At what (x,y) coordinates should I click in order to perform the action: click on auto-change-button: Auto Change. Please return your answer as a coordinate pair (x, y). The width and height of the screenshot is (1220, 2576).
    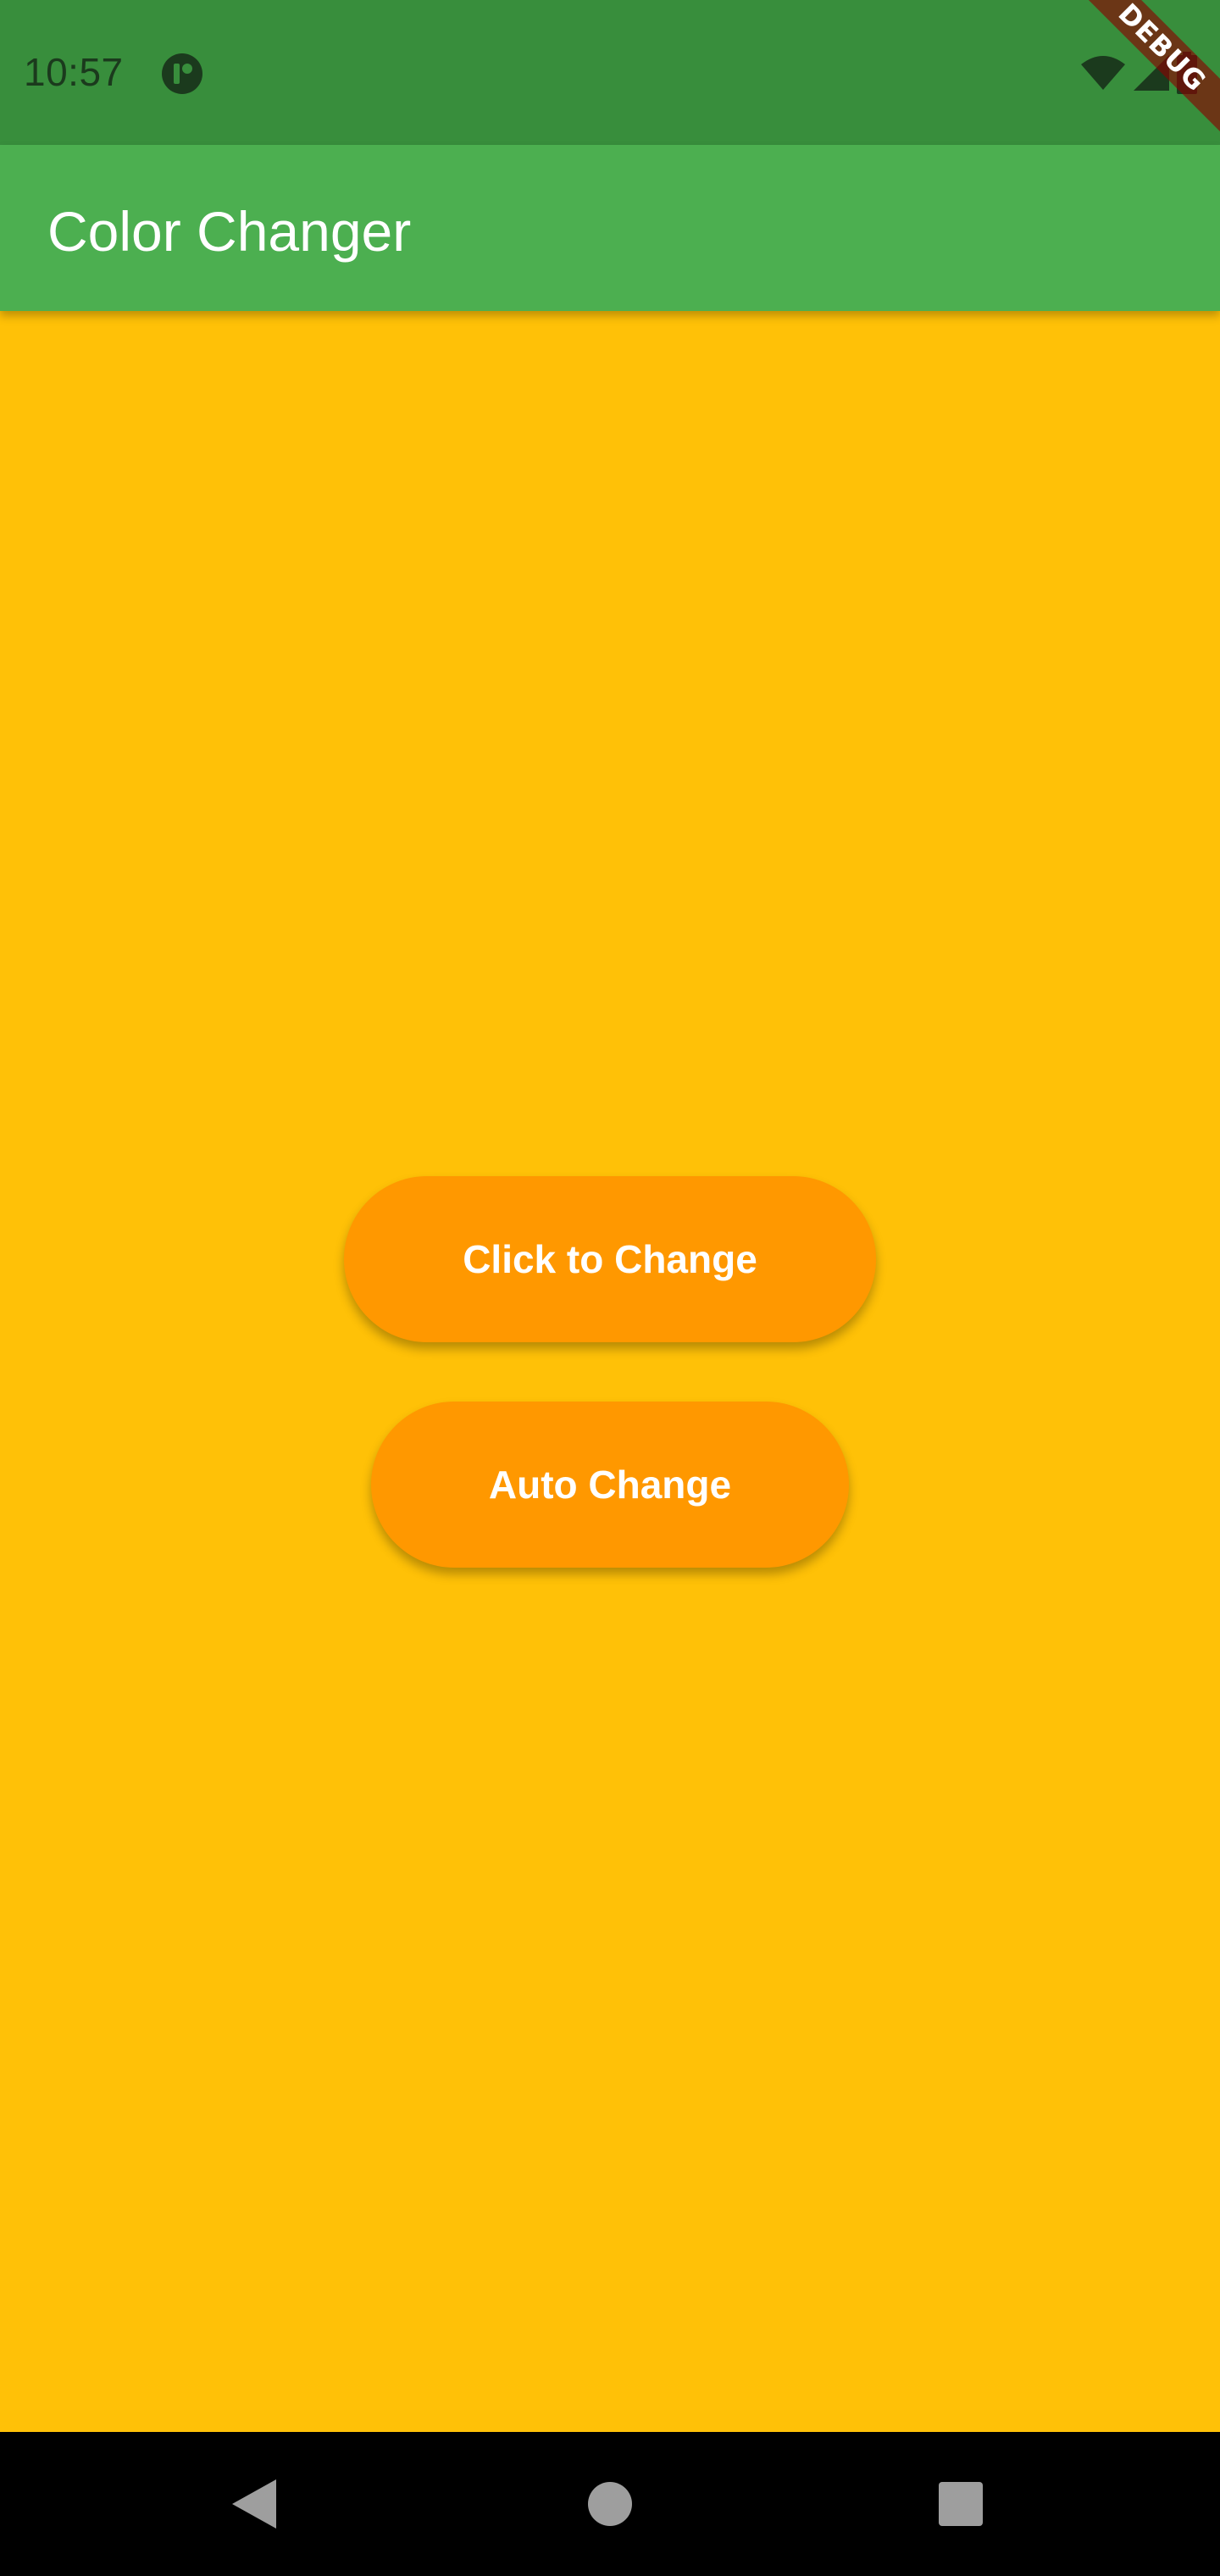
    Looking at the image, I should click on (610, 1485).